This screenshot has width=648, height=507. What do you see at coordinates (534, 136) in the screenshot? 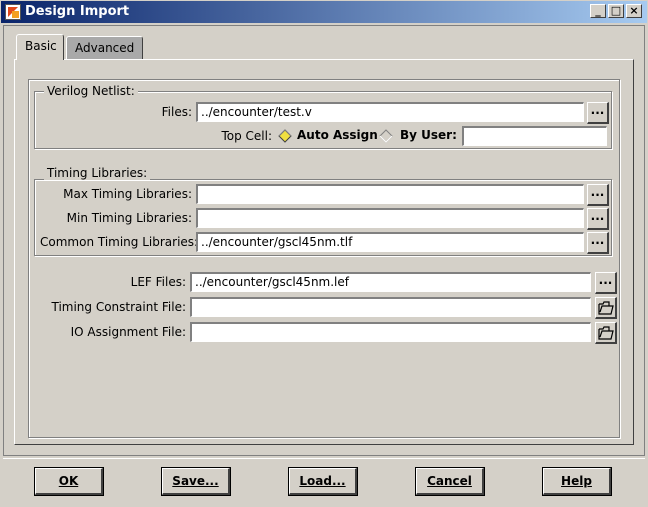
I see `by-user-input` at bounding box center [534, 136].